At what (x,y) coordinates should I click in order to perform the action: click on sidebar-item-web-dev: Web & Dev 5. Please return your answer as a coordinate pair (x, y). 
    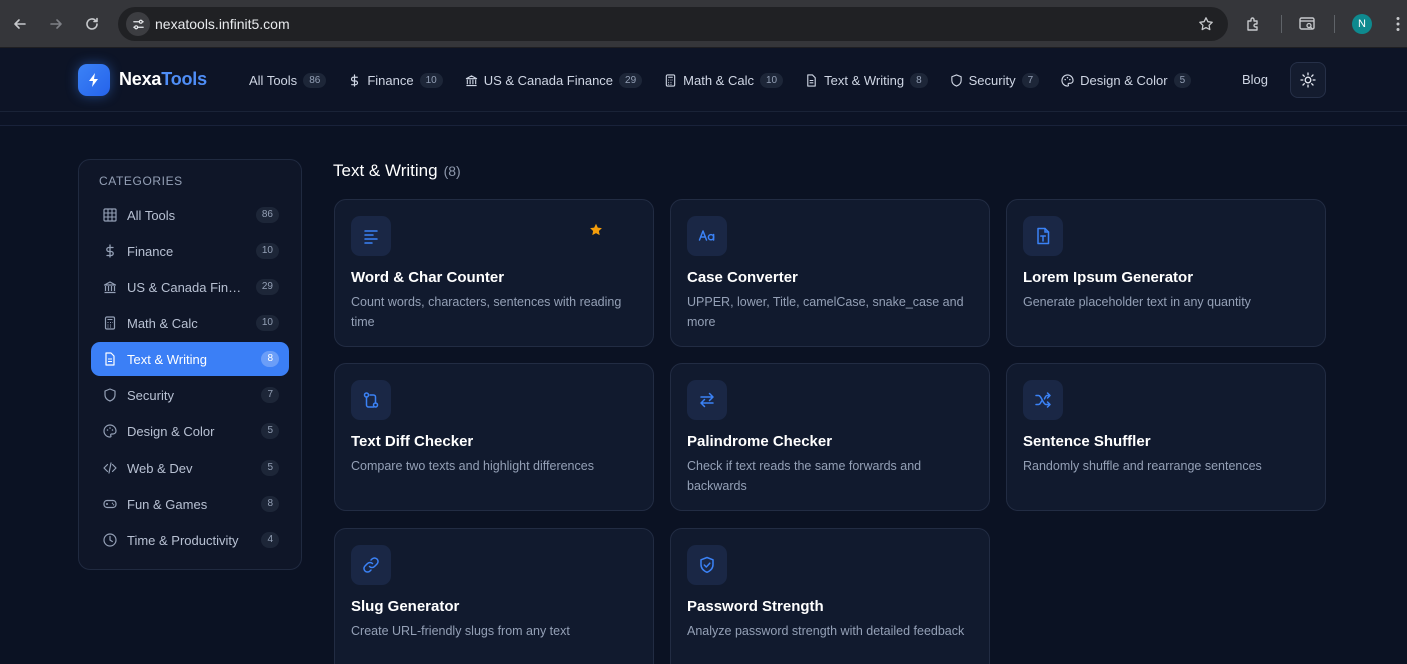
    Looking at the image, I should click on (190, 468).